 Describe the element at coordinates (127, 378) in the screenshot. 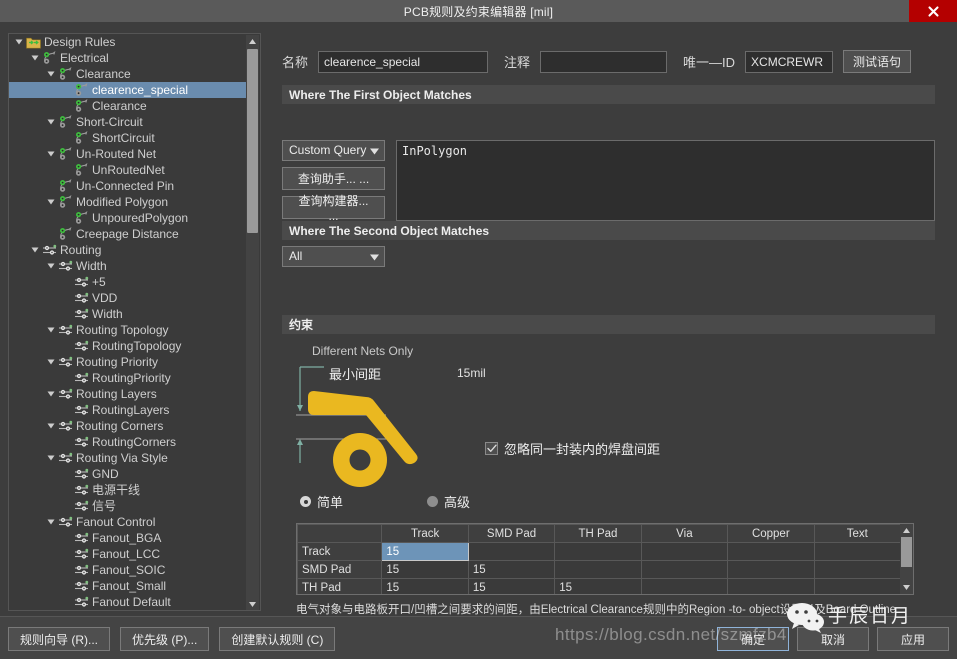

I see `tree-item: RoutingPriority` at that location.